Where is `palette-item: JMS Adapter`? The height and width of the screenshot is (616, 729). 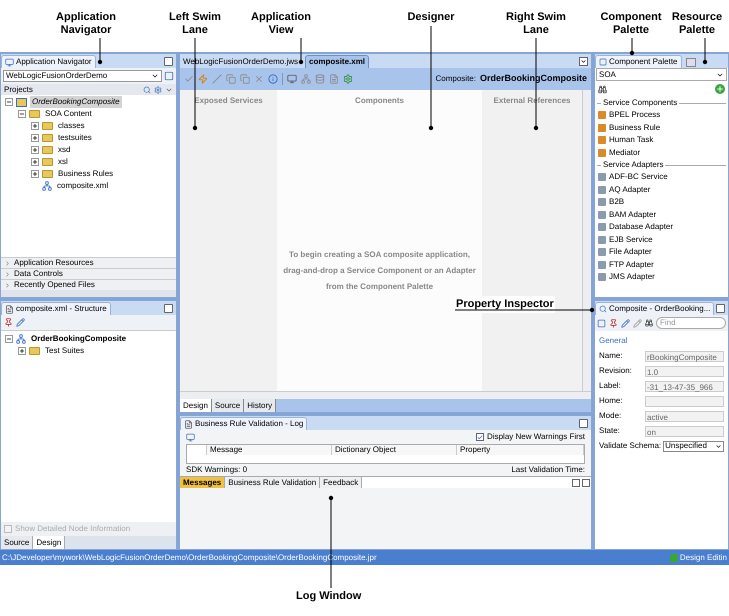 palette-item: JMS Adapter is located at coordinates (661, 277).